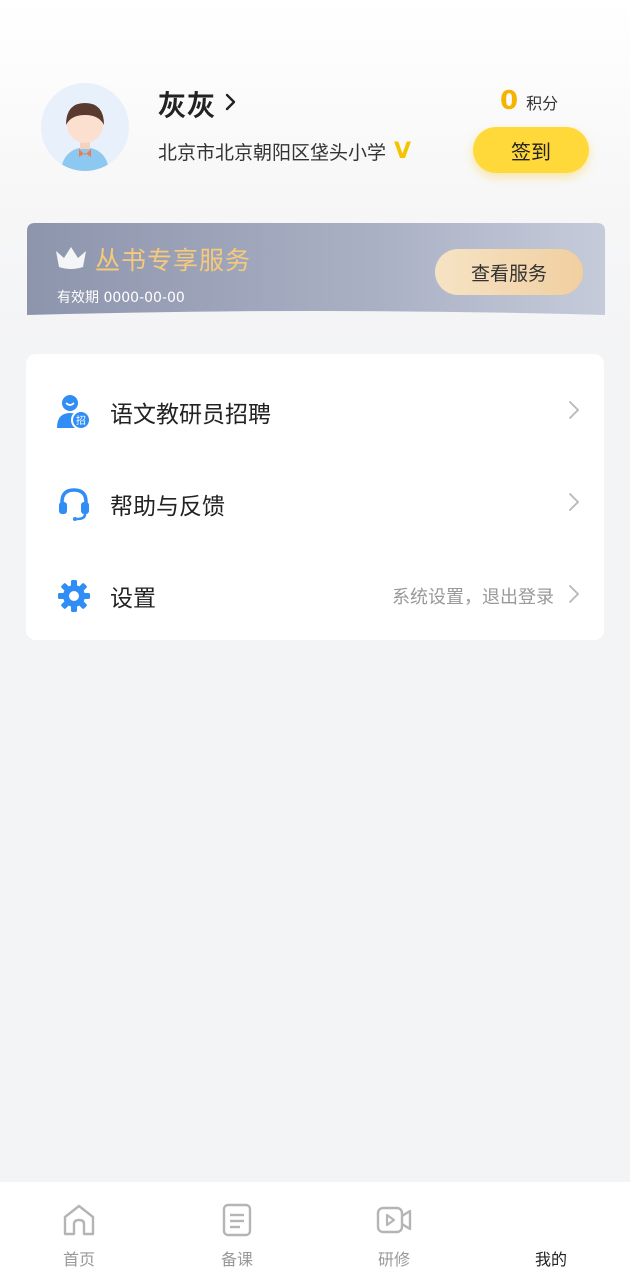 The width and height of the screenshot is (630, 1280). Describe the element at coordinates (393, 1259) in the screenshot. I see `tab-label: 研修` at that location.